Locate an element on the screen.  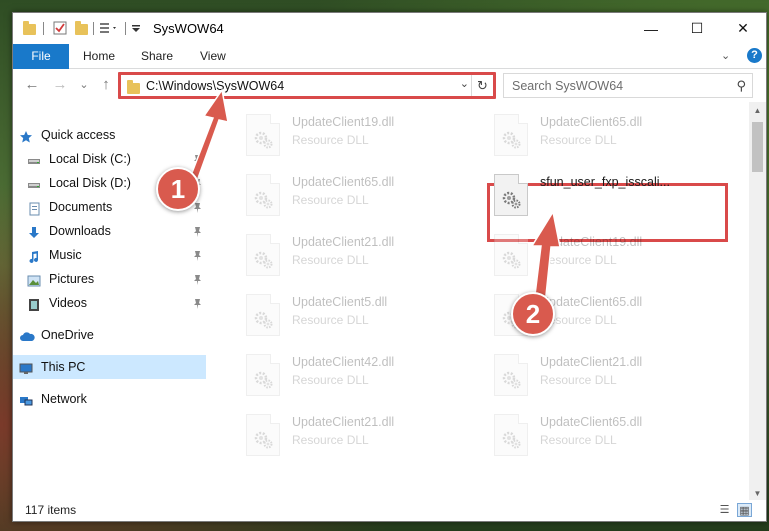
step-1-badge: 1 is located at coordinates (178, 189).